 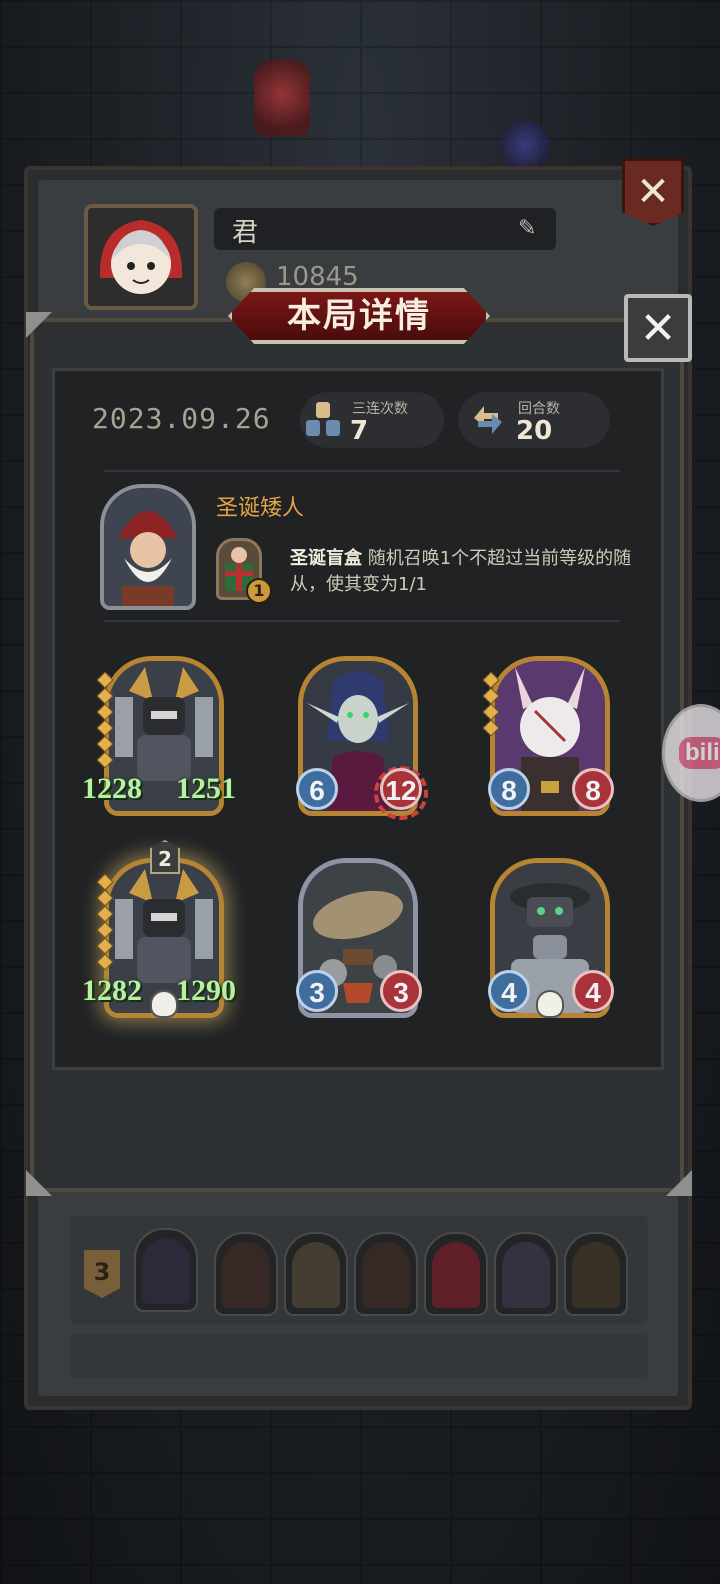 What do you see at coordinates (525, 145) in the screenshot?
I see `blue-lantern-icon` at bounding box center [525, 145].